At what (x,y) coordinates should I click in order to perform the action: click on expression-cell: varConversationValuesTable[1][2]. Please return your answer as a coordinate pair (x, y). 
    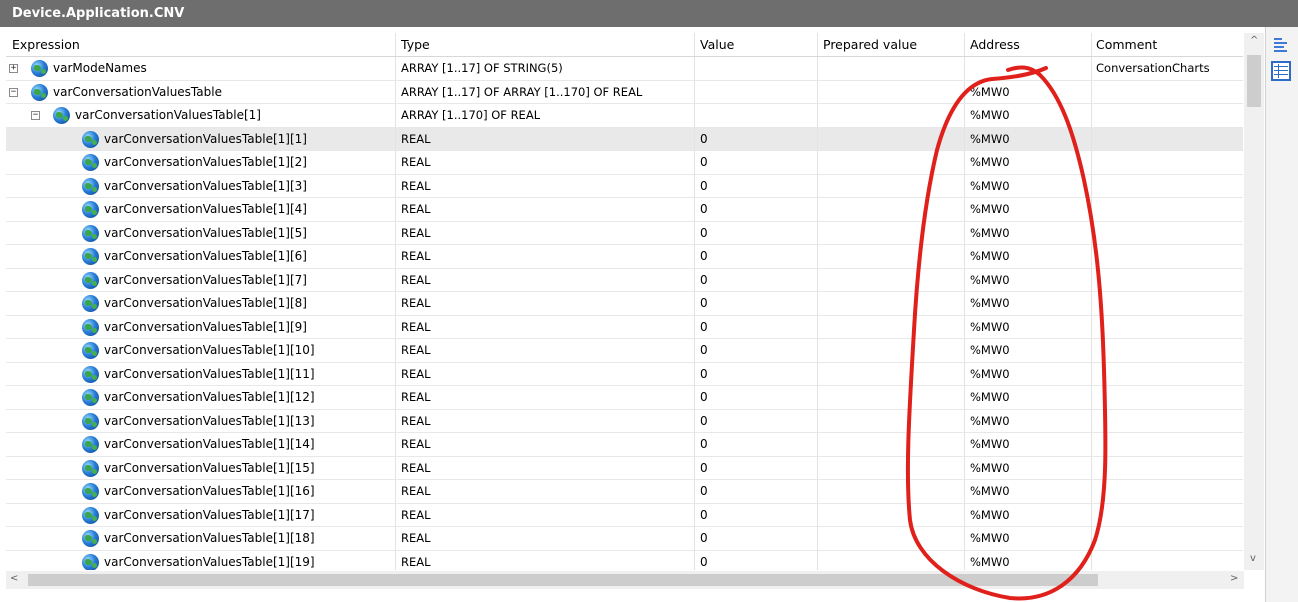
    Looking at the image, I should click on (201, 162).